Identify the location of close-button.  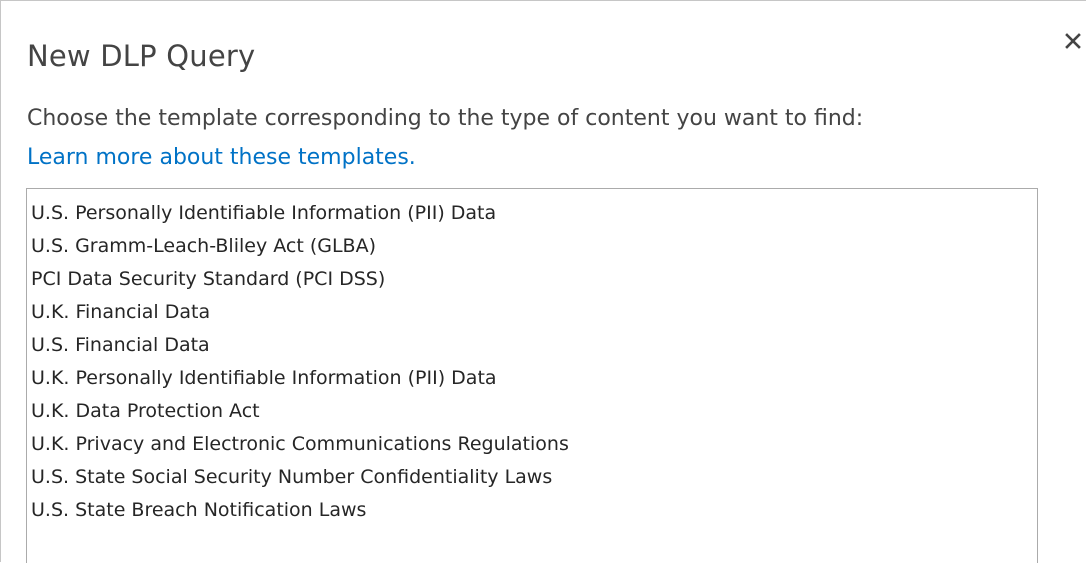
(1072, 42).